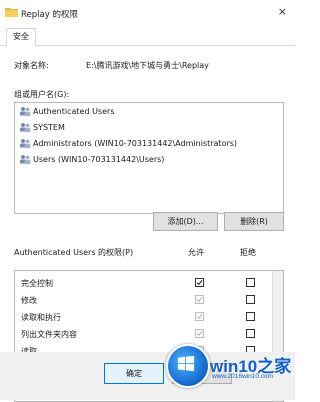  Describe the element at coordinates (74, 252) in the screenshot. I see `permissions-header: Authenticated Users 的权限(P)` at that location.